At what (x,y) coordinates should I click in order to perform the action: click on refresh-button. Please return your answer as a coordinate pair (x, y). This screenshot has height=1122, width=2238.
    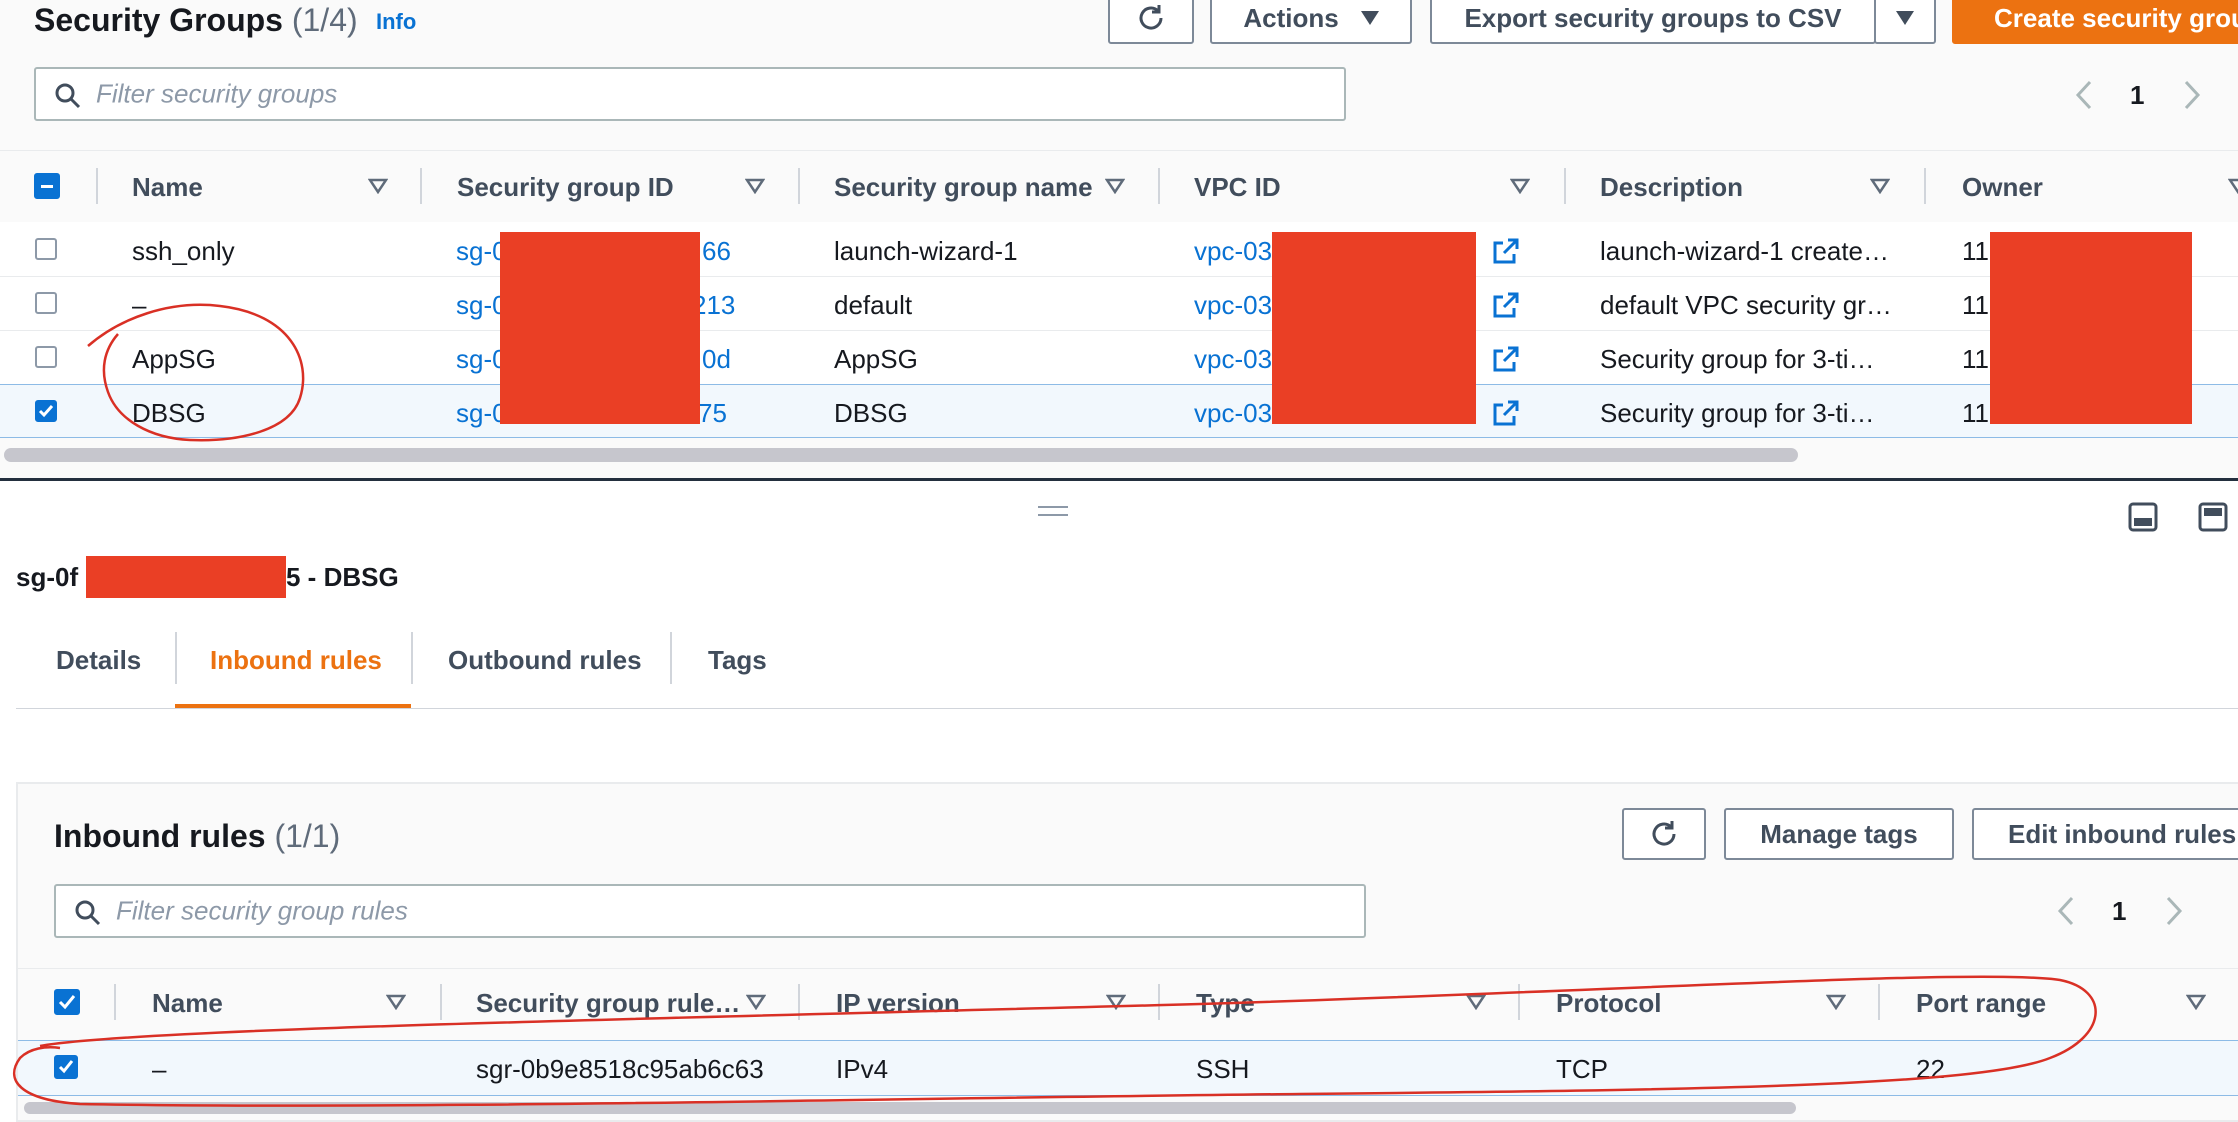
    Looking at the image, I should click on (1151, 22).